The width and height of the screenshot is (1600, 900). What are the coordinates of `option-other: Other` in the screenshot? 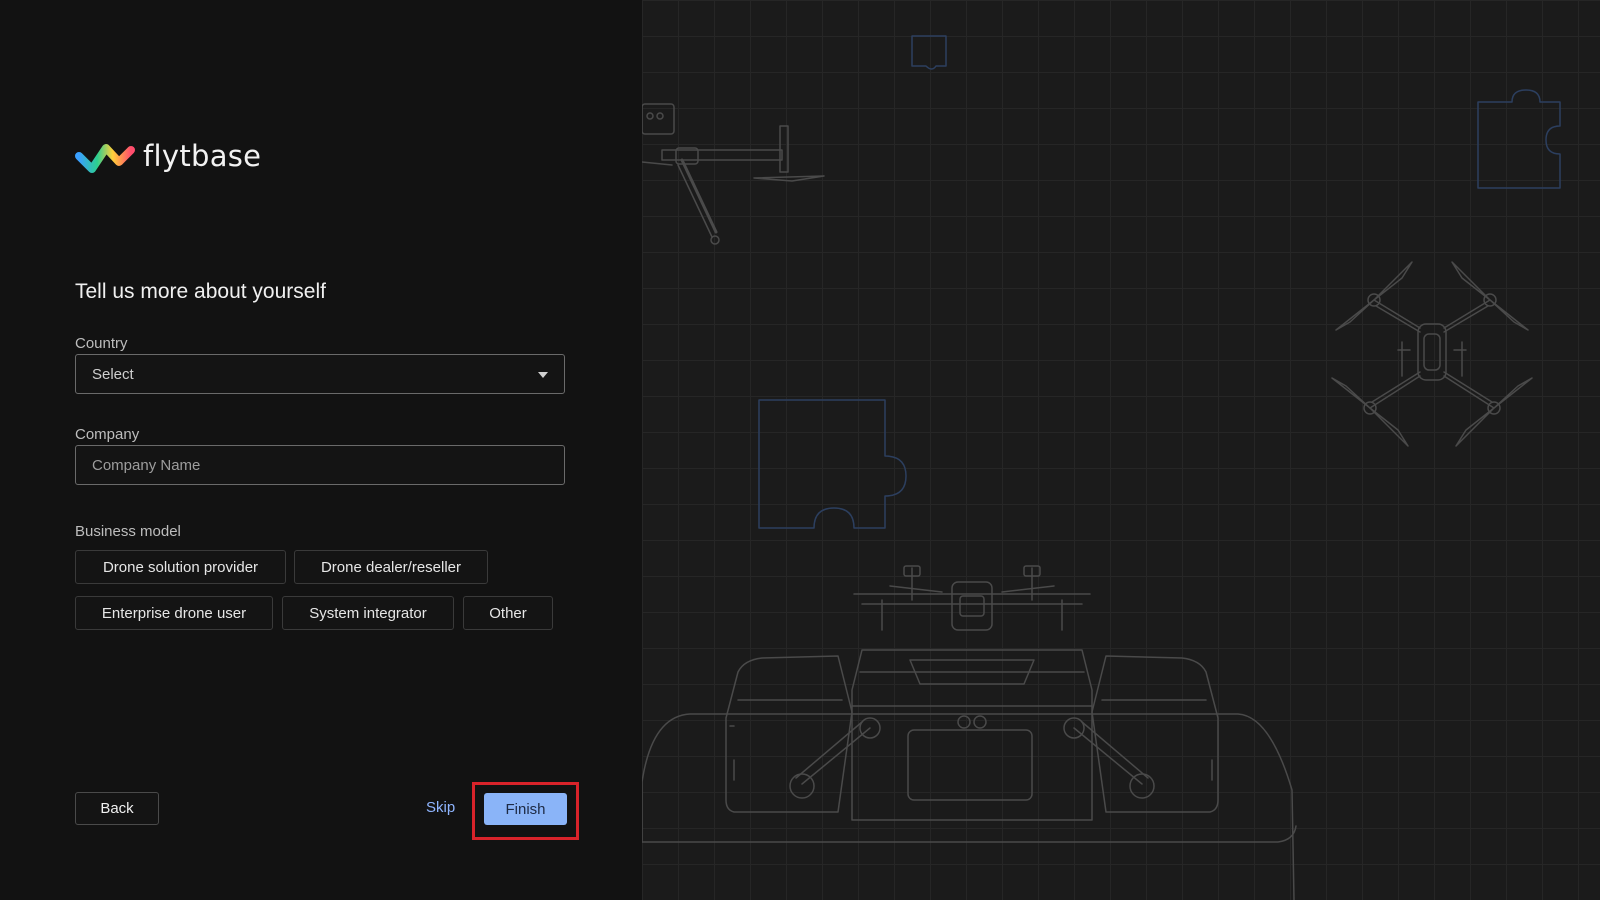 It's located at (508, 613).